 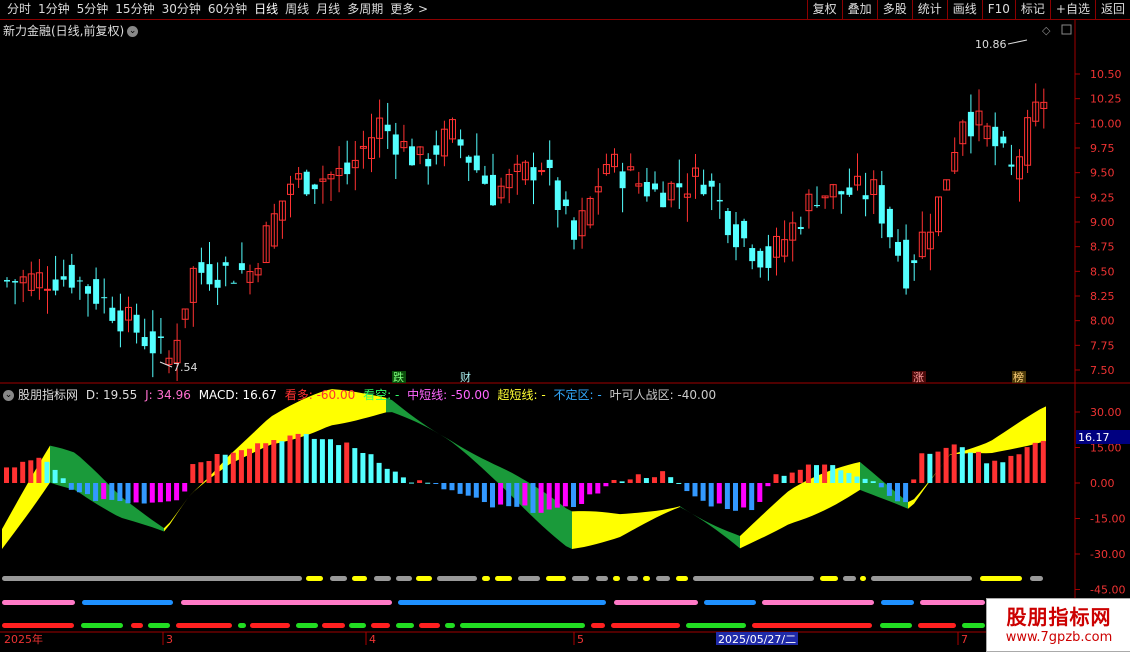 What do you see at coordinates (757, 639) in the screenshot?
I see `cursor-date: 2025/05/27/二` at bounding box center [757, 639].